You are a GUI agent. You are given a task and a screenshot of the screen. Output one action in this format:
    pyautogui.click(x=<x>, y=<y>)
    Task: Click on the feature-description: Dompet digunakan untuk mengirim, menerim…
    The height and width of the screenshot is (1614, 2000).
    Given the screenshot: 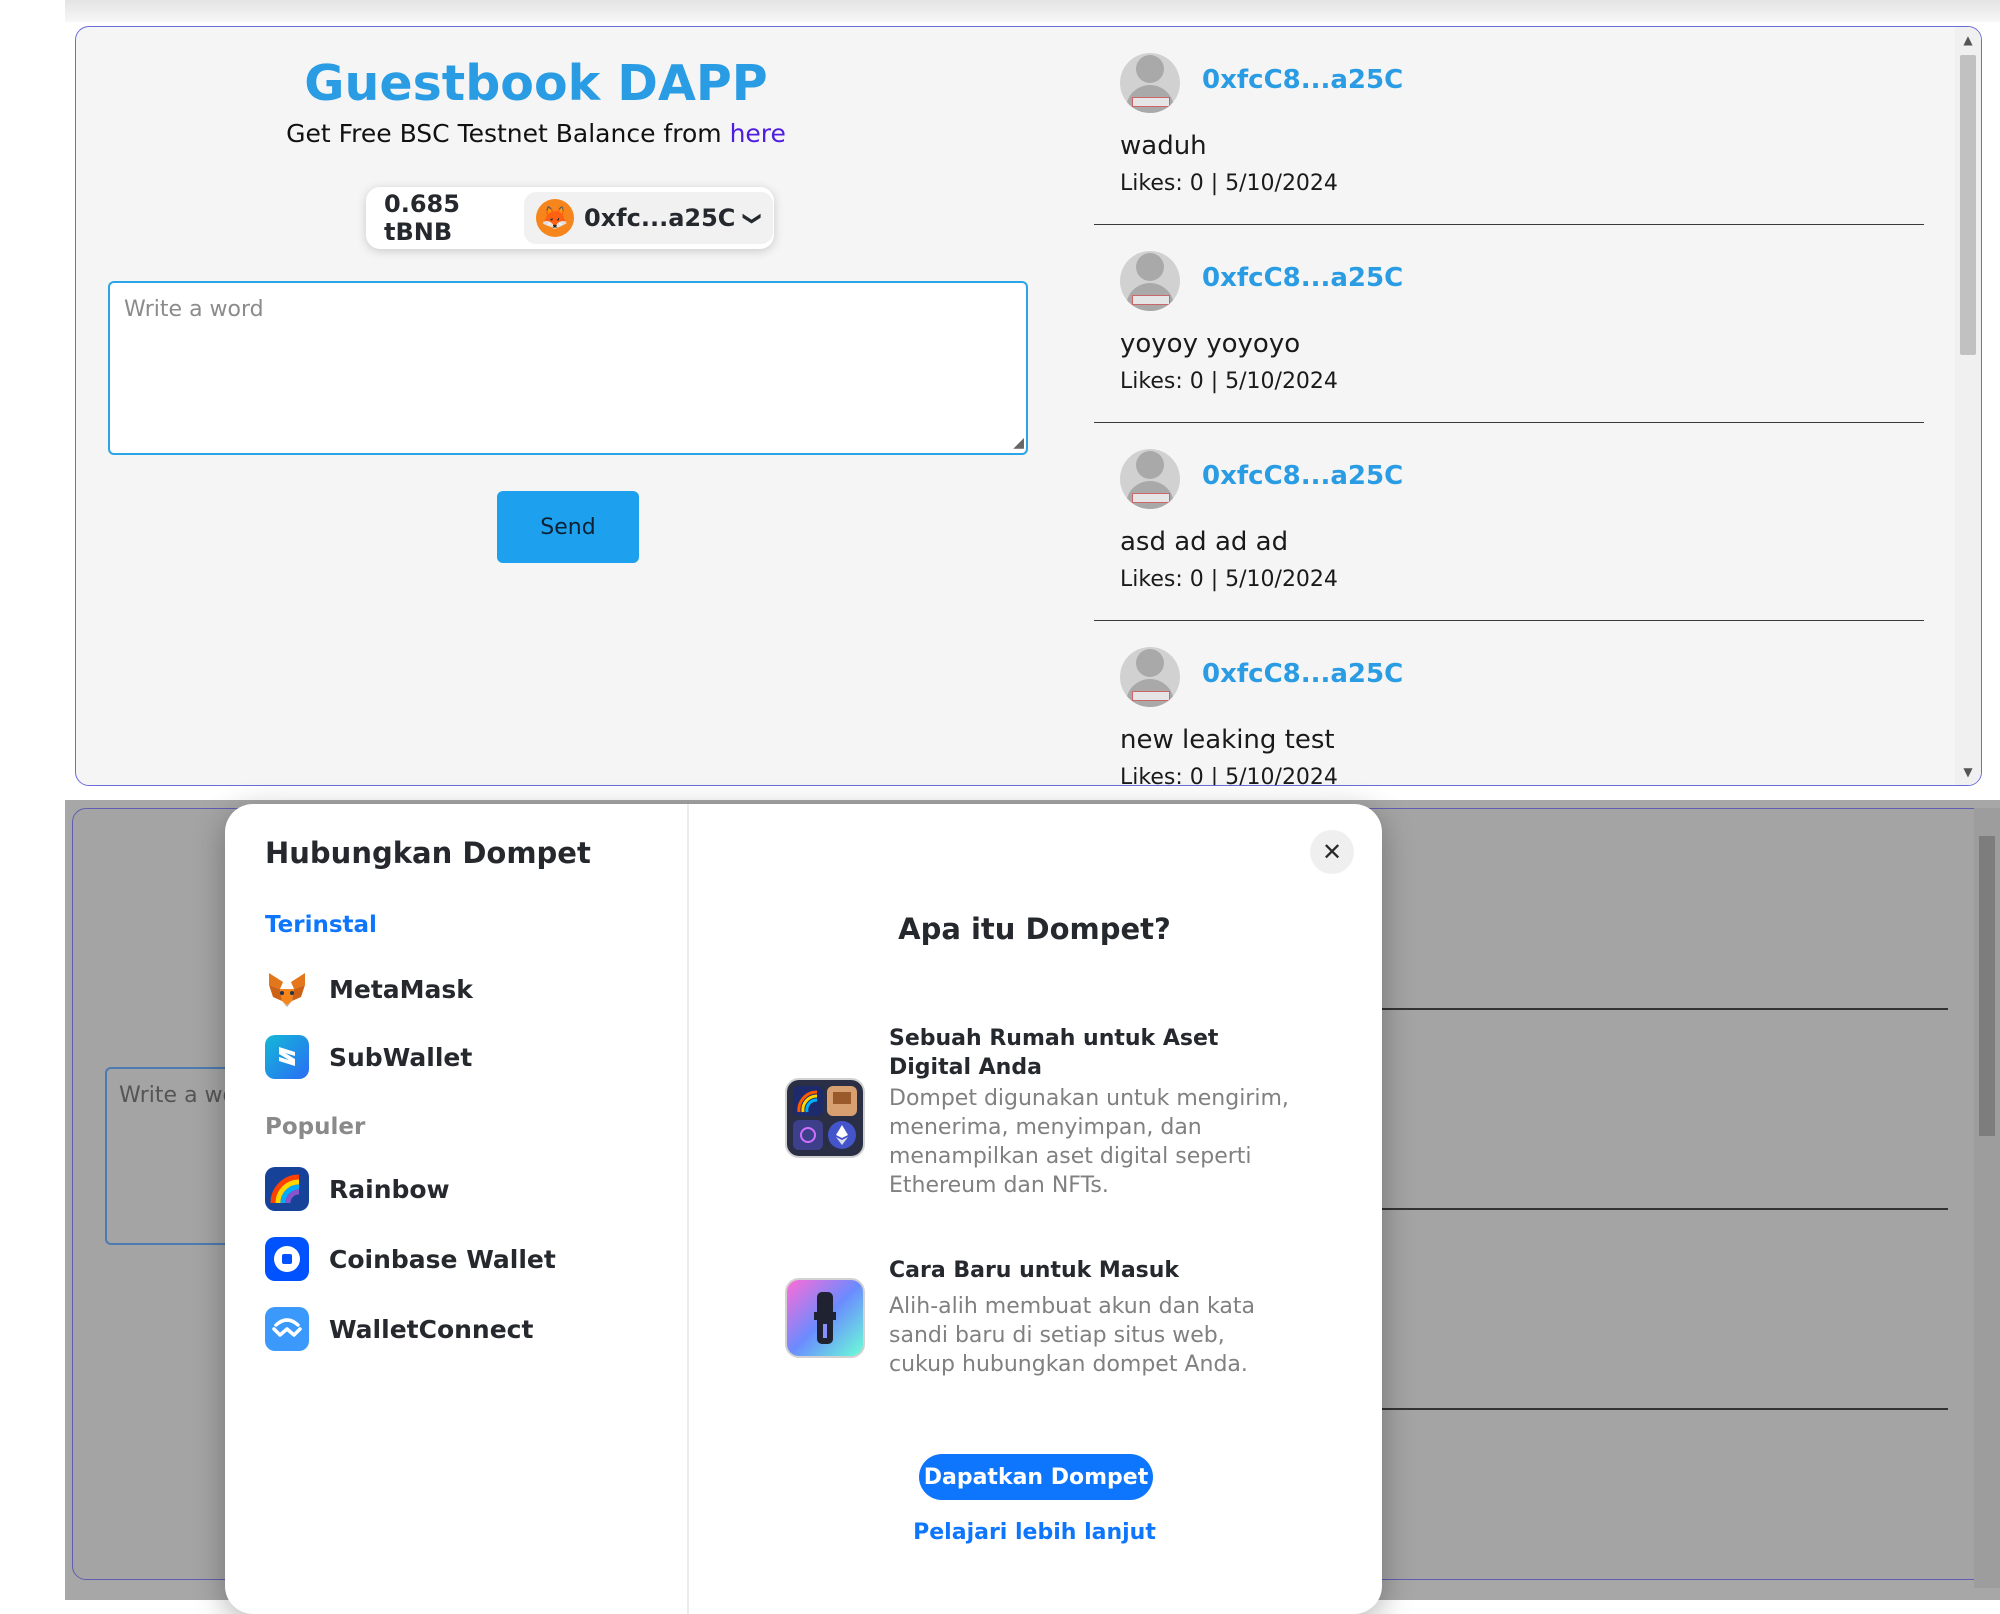 What is the action you would take?
    pyautogui.click(x=1089, y=1142)
    